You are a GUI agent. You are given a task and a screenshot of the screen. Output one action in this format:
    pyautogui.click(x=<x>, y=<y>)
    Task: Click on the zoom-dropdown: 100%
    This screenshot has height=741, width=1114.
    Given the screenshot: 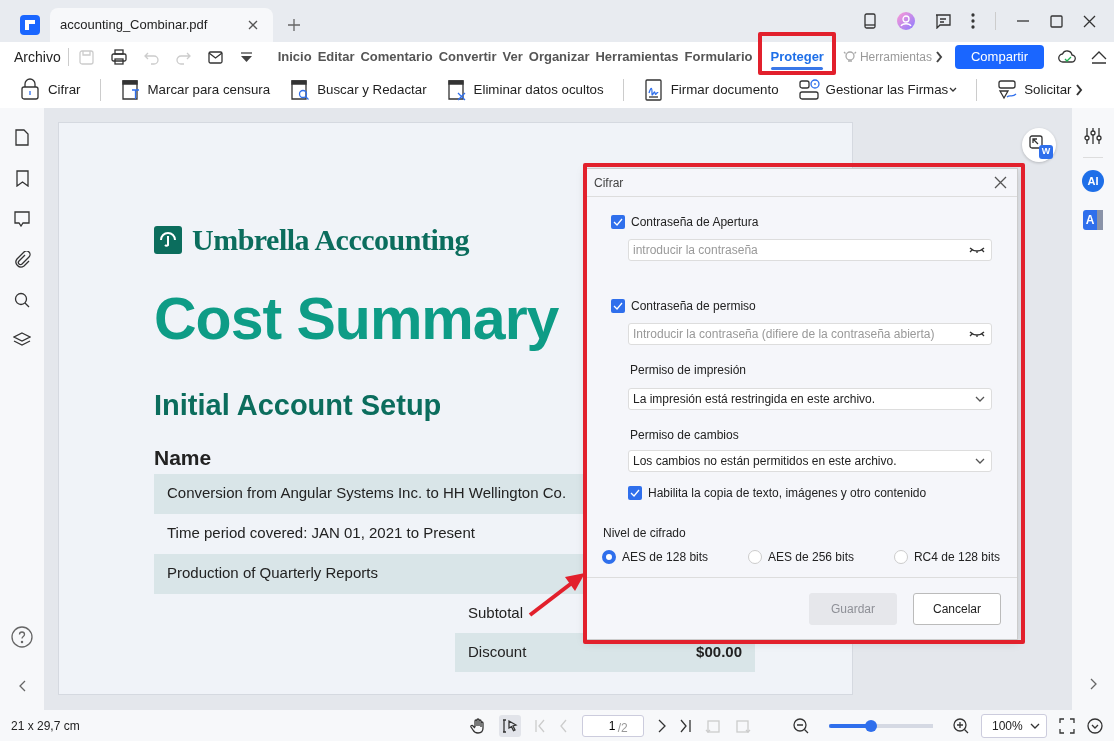 What is the action you would take?
    pyautogui.click(x=1014, y=725)
    